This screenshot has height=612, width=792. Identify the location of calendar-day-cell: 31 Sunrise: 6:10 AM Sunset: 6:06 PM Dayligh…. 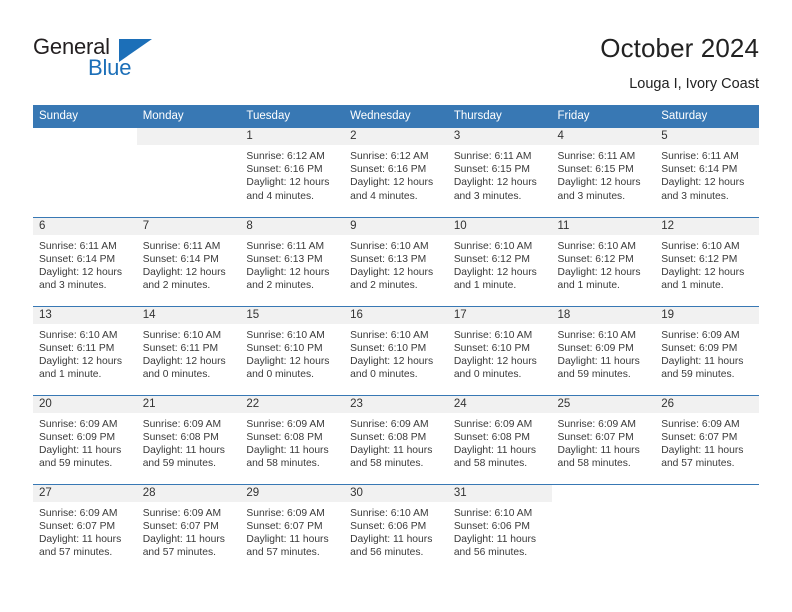
(499, 528).